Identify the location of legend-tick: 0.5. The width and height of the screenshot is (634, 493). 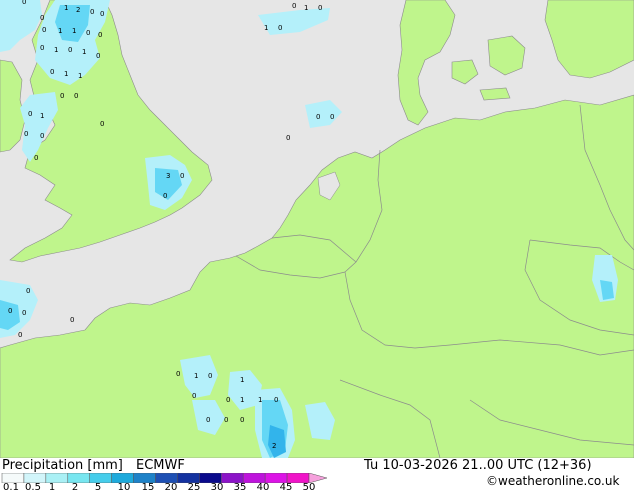
(33, 487).